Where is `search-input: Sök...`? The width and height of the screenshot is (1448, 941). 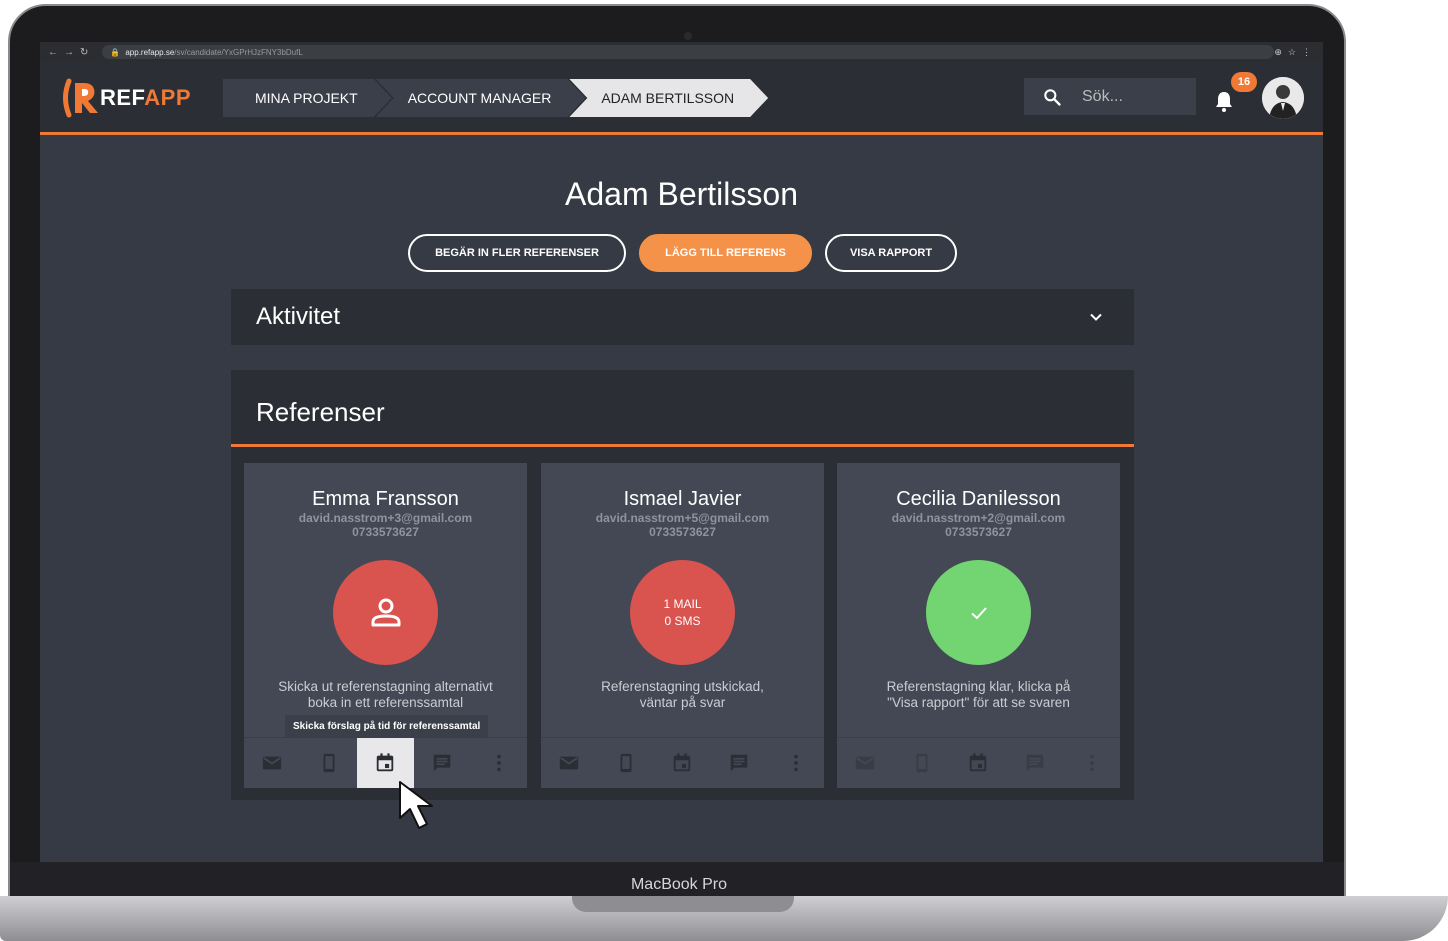
search-input: Sök... is located at coordinates (1110, 96).